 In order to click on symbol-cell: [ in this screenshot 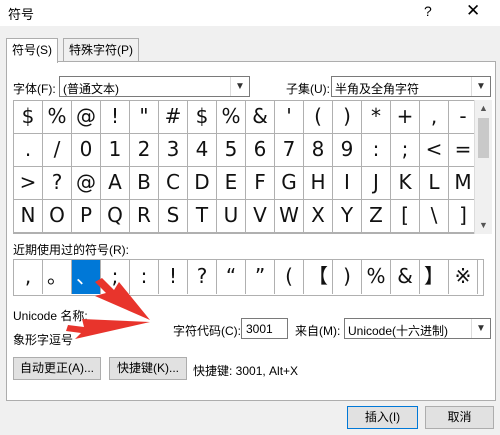, I will do `click(405, 216)`.